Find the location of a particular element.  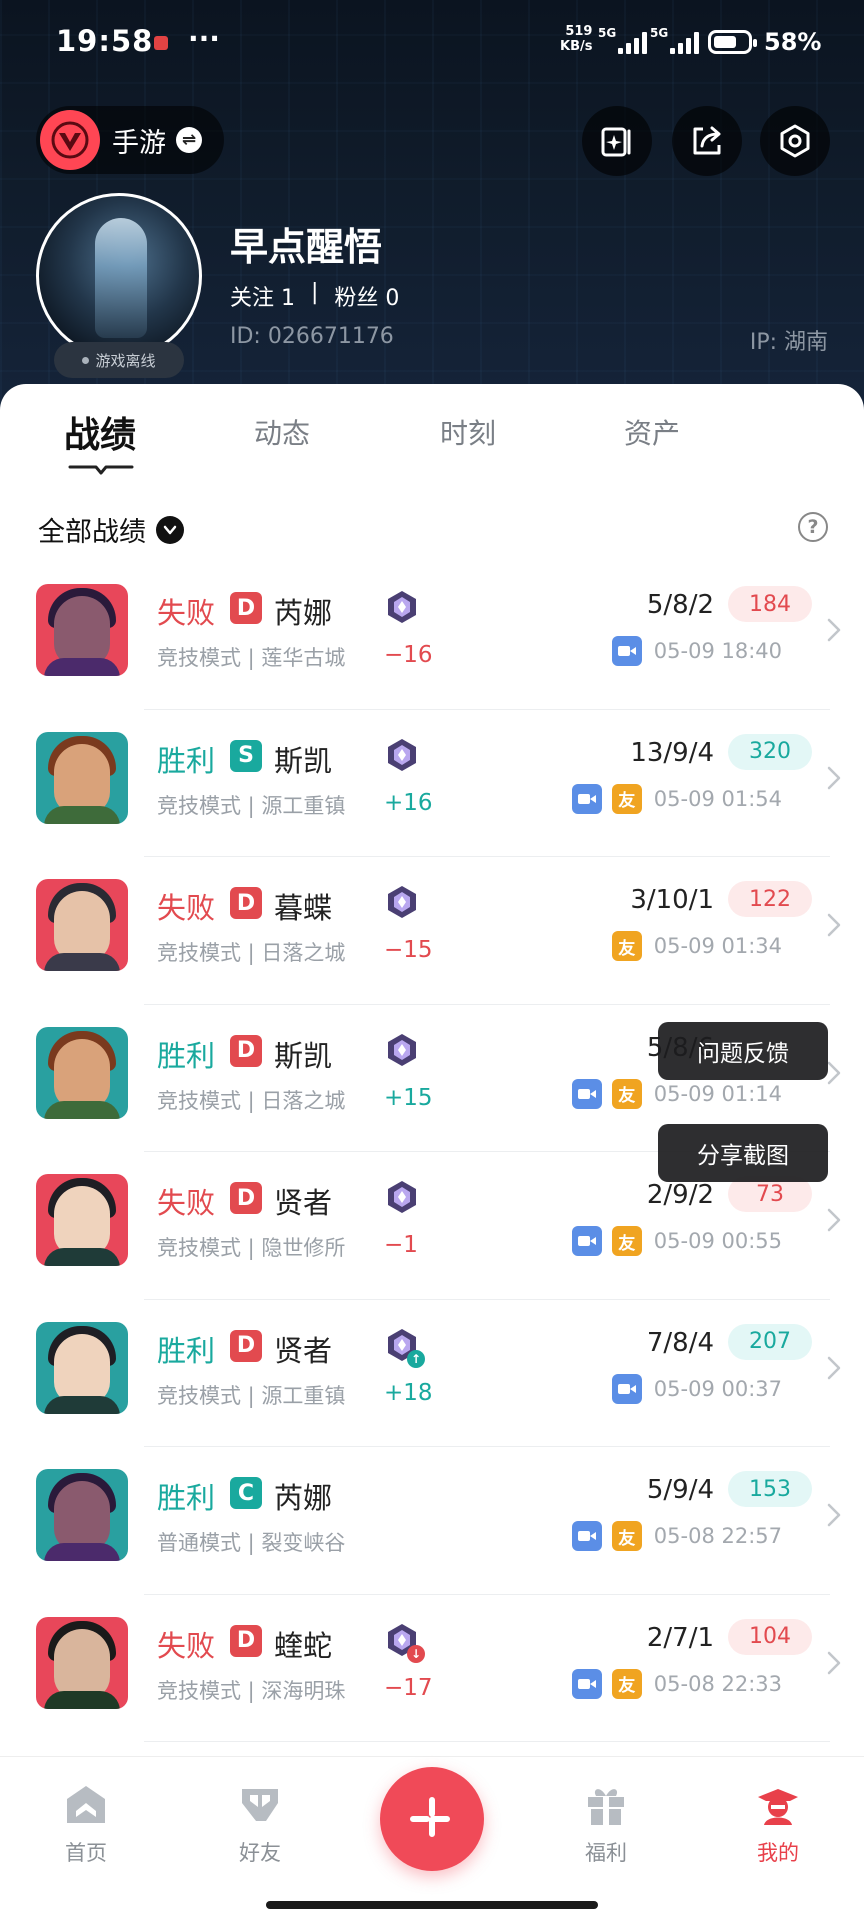

battery-percent: 58% is located at coordinates (793, 42).